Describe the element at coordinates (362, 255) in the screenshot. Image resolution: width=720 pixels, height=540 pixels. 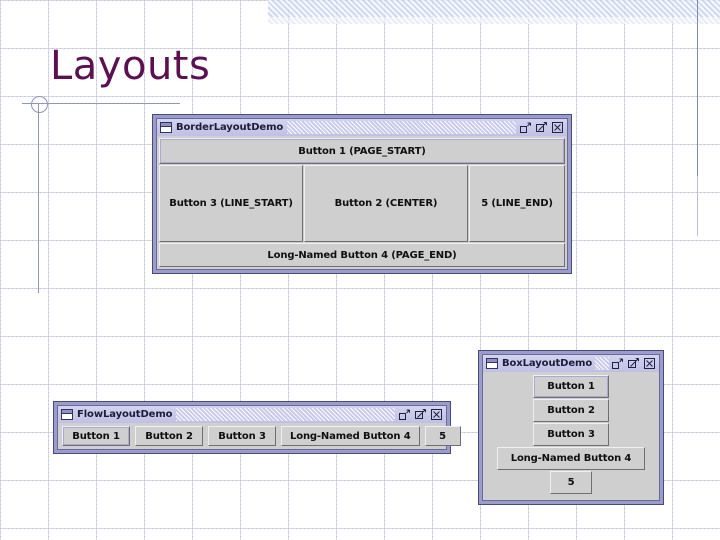
I see `button-page-end: Long-Named Button 4 (PAGE_END)` at that location.